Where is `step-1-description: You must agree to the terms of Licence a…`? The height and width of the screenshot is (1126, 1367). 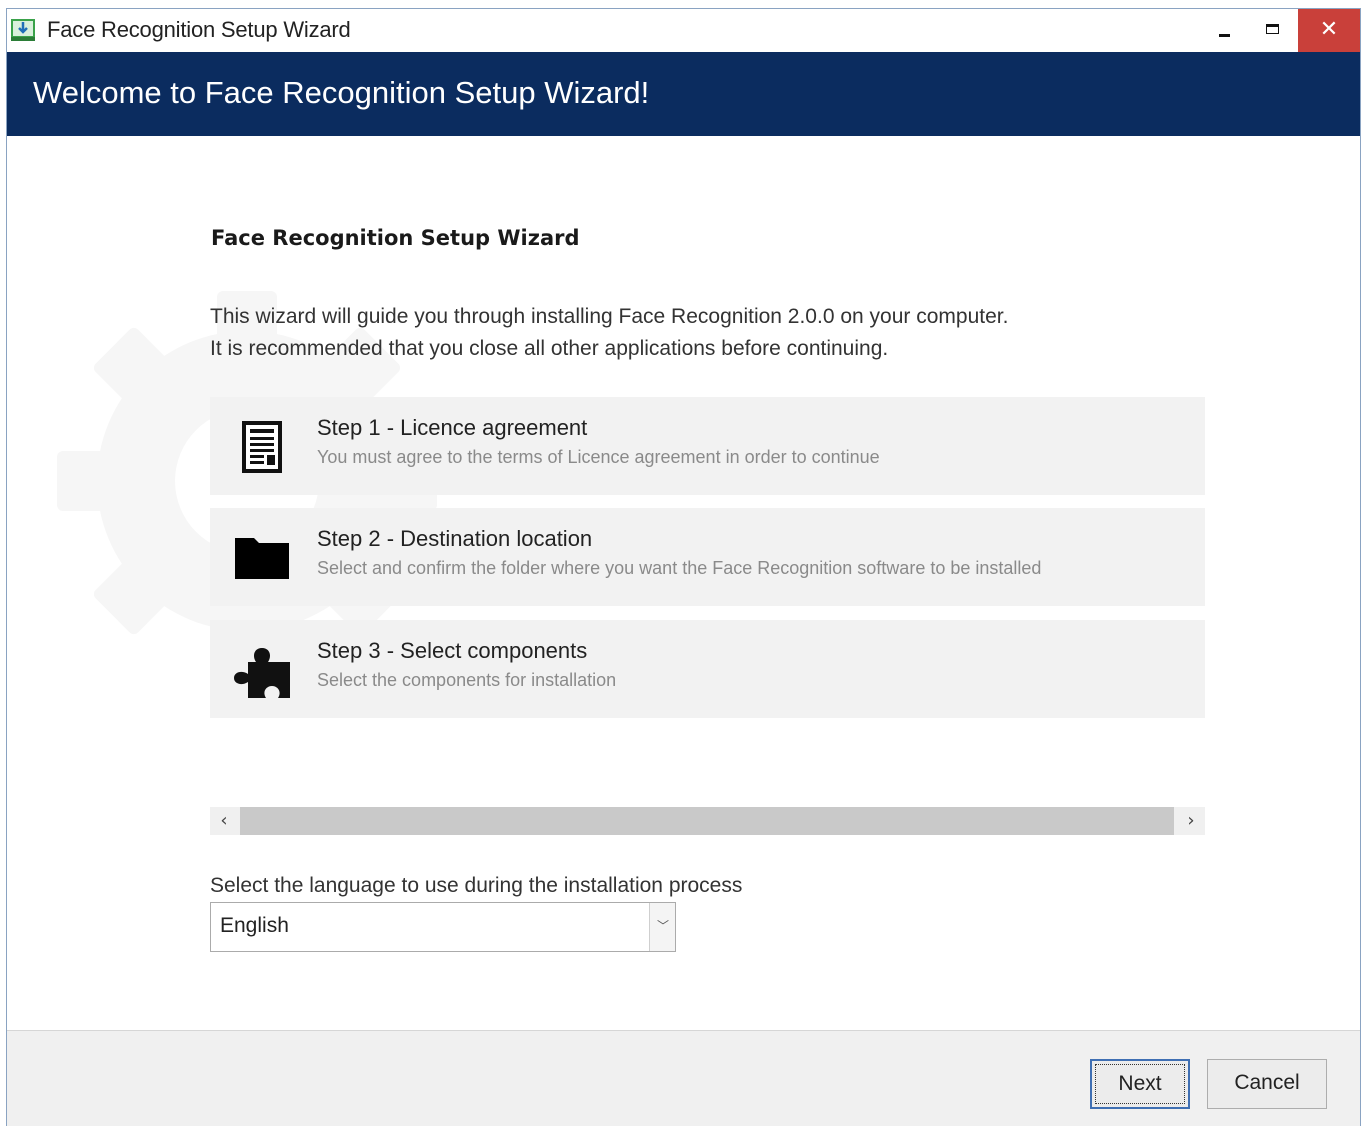
step-1-description: You must agree to the terms of Licence a… is located at coordinates (598, 457).